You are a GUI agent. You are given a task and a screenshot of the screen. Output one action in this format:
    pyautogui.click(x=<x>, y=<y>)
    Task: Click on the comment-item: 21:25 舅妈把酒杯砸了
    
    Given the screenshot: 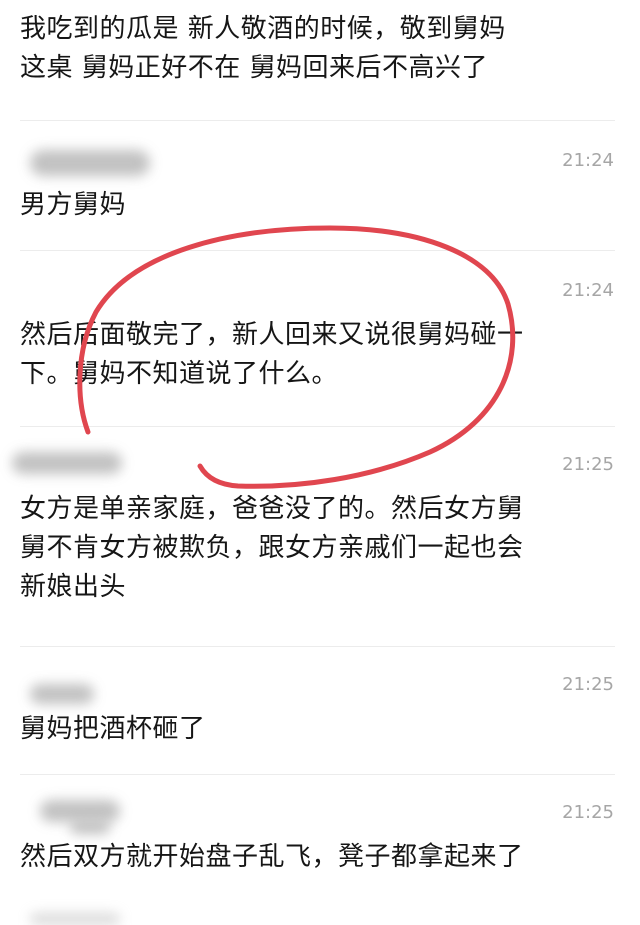 What is the action you would take?
    pyautogui.click(x=320, y=710)
    